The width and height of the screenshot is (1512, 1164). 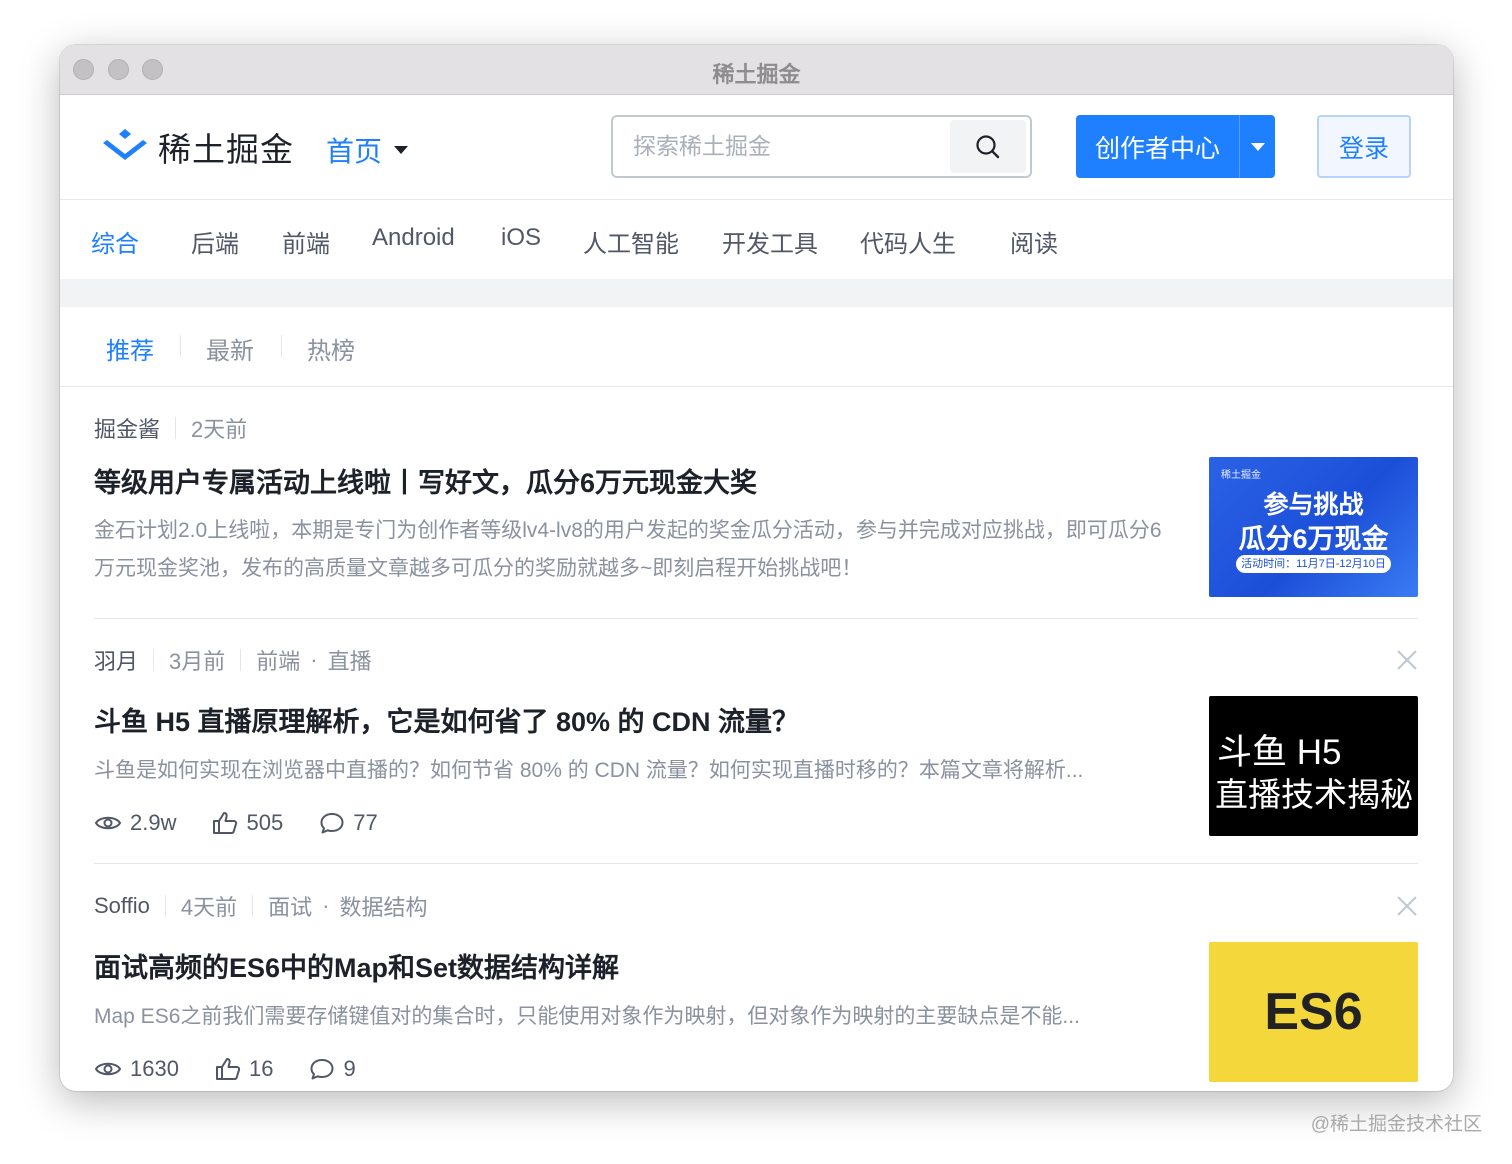 I want to click on view-count: 1630, so click(x=136, y=1069).